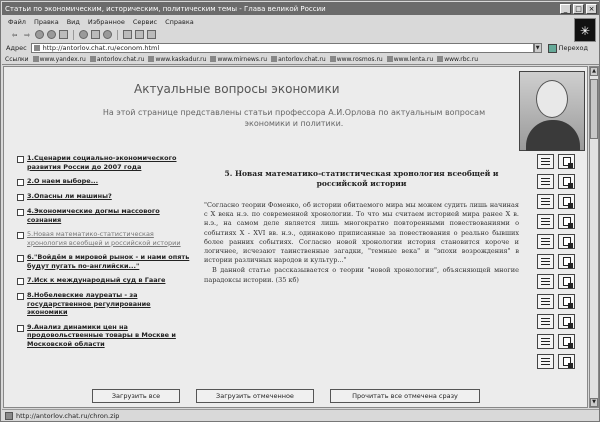  I want to click on link-item: www.yandex.ru, so click(59, 59).